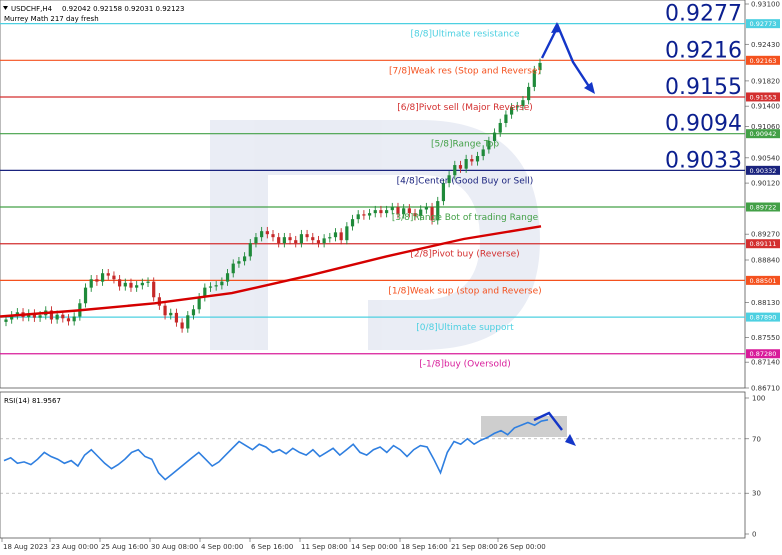  What do you see at coordinates (755, 467) in the screenshot?
I see `rsi-axis: 100 70 30 0` at bounding box center [755, 467].